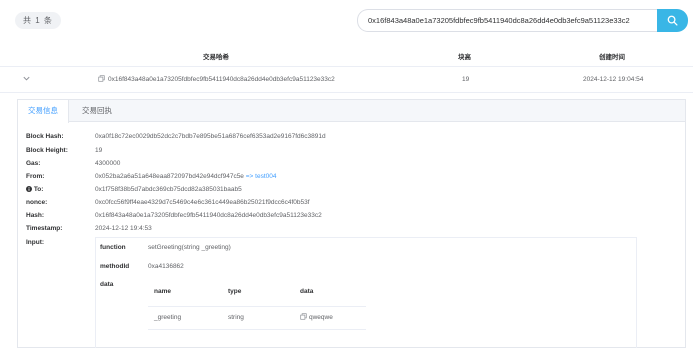 This screenshot has height=348, width=693. I want to click on table-header: 交易哈希 块高 创建时间, so click(346, 58).